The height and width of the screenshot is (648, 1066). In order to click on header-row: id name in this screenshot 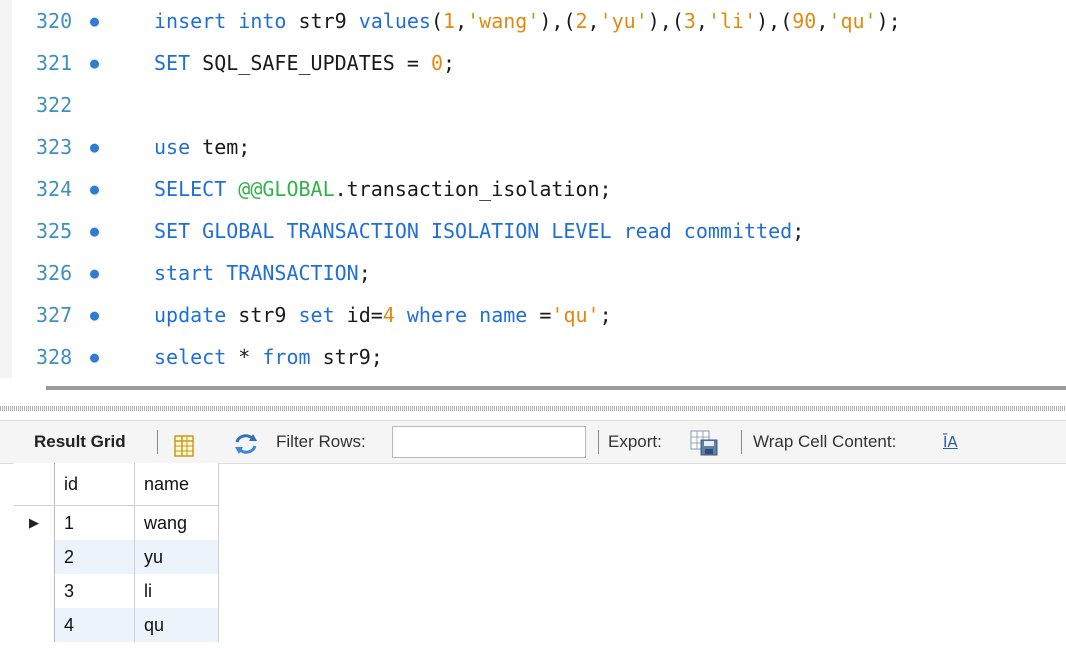, I will do `click(116, 484)`.